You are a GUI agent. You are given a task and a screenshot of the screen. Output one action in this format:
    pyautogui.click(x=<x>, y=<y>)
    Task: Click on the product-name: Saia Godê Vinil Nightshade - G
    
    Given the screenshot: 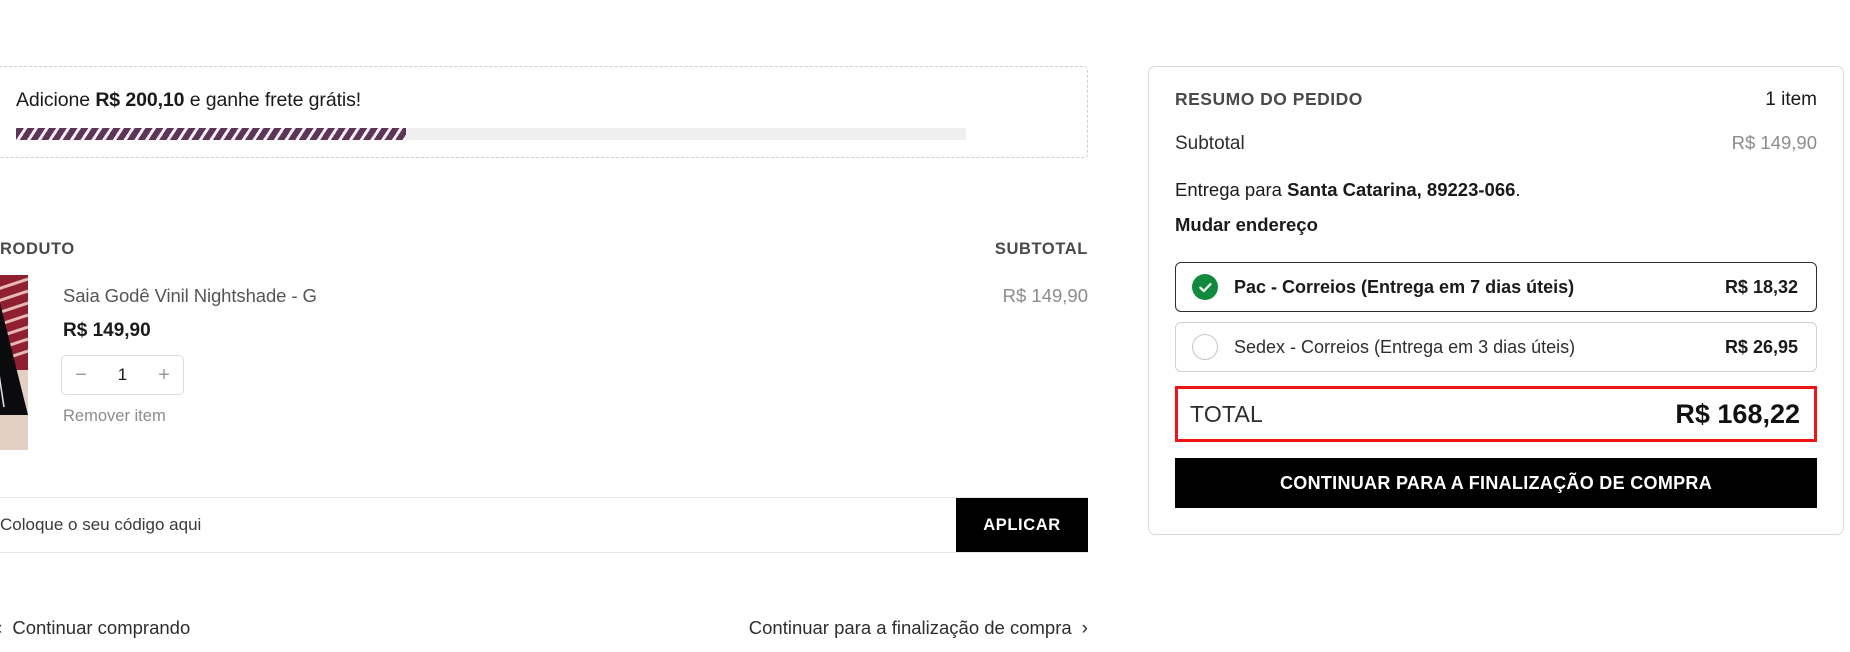 What is the action you would take?
    pyautogui.click(x=190, y=296)
    